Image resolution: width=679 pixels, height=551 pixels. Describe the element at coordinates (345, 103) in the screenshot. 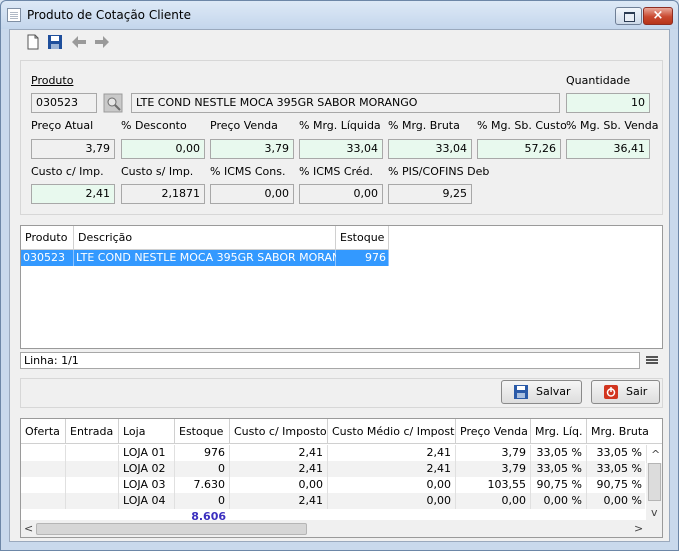

I see `produto-description-field: LTE COND NESTLE MOCA 395GR SABOR MORANGO` at that location.